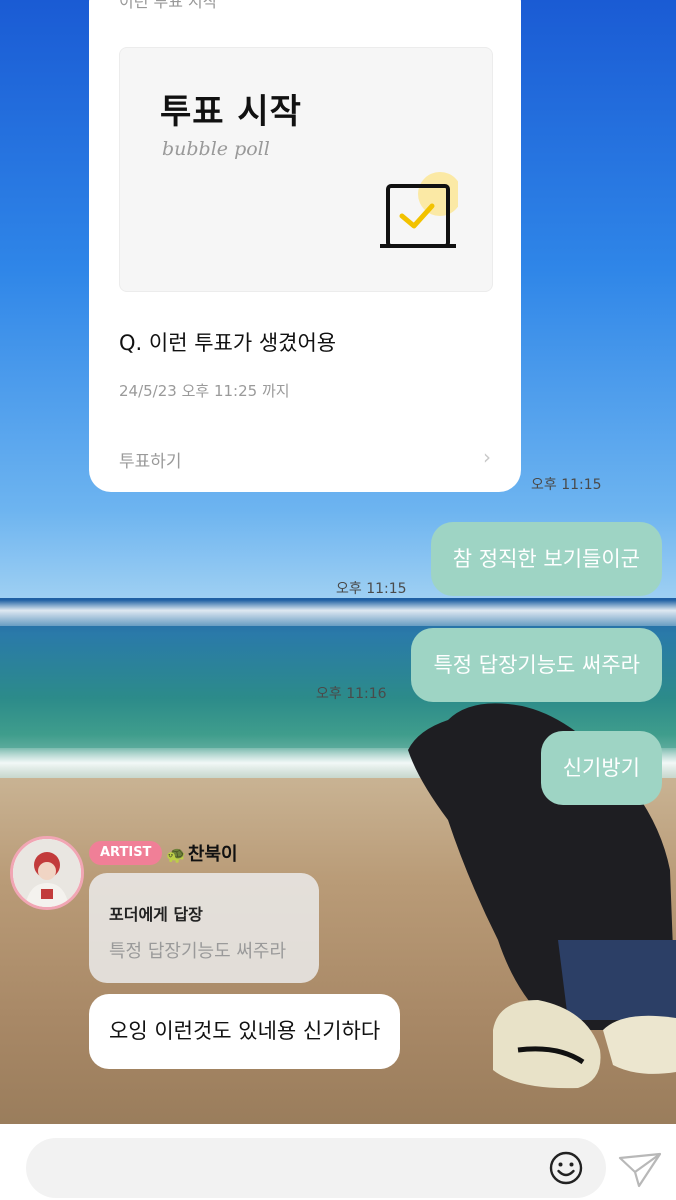  What do you see at coordinates (338, 613) in the screenshot?
I see `wave-foam` at bounding box center [338, 613].